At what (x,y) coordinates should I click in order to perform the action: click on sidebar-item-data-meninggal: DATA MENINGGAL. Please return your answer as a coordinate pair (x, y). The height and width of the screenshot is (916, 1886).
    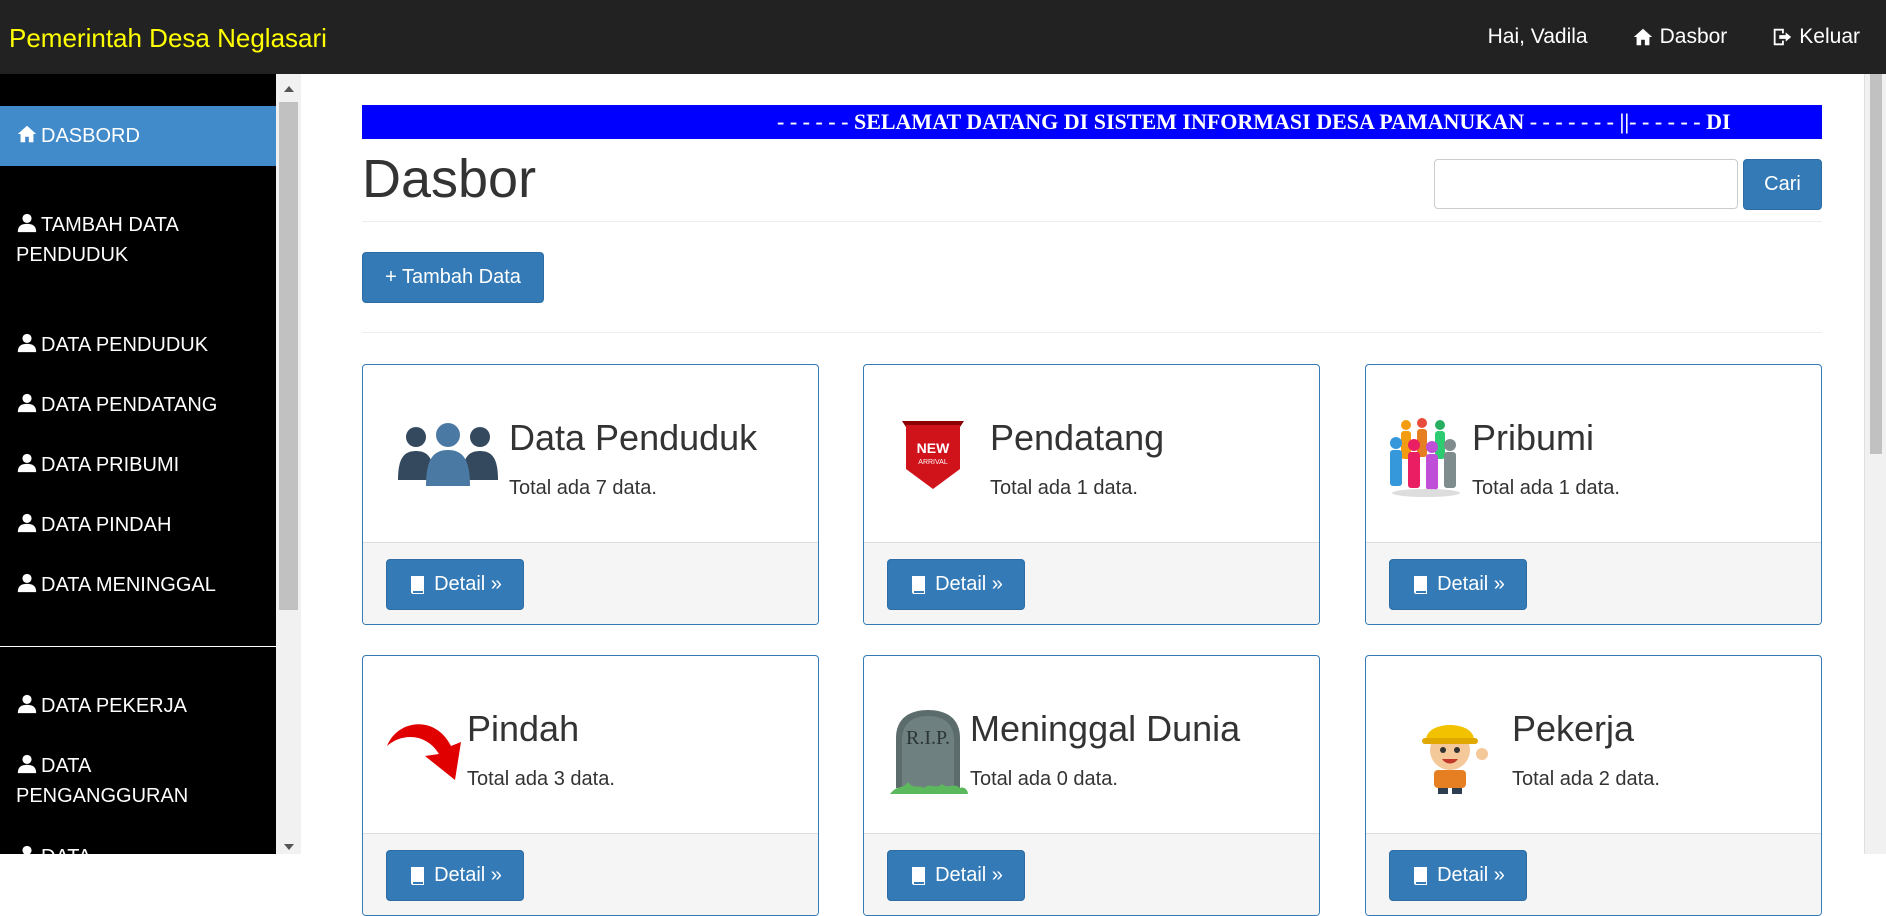
    Looking at the image, I should click on (138, 585).